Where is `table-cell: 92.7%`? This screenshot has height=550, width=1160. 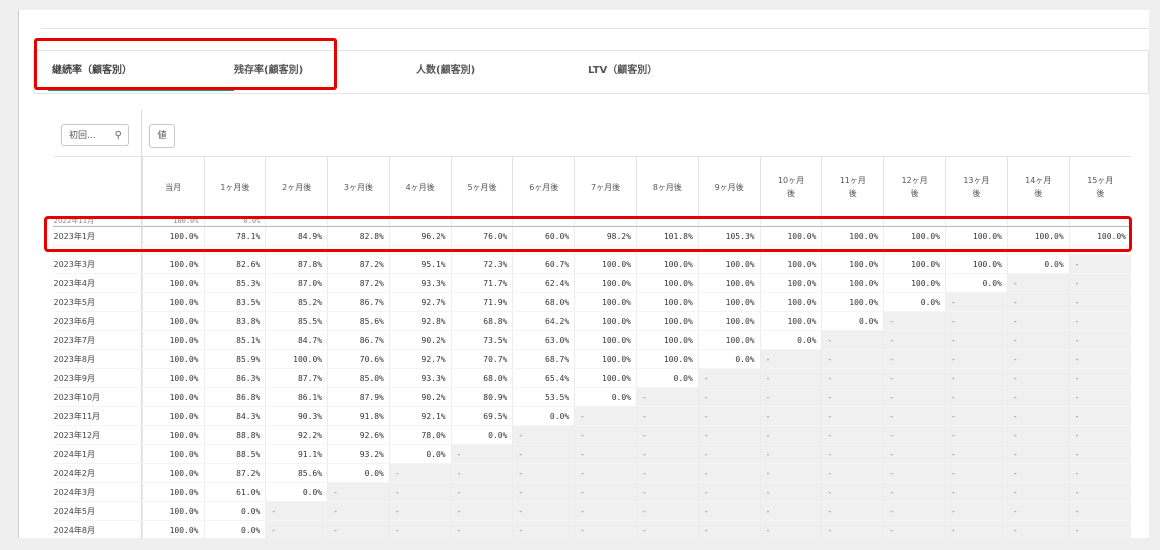 table-cell: 92.7% is located at coordinates (420, 359).